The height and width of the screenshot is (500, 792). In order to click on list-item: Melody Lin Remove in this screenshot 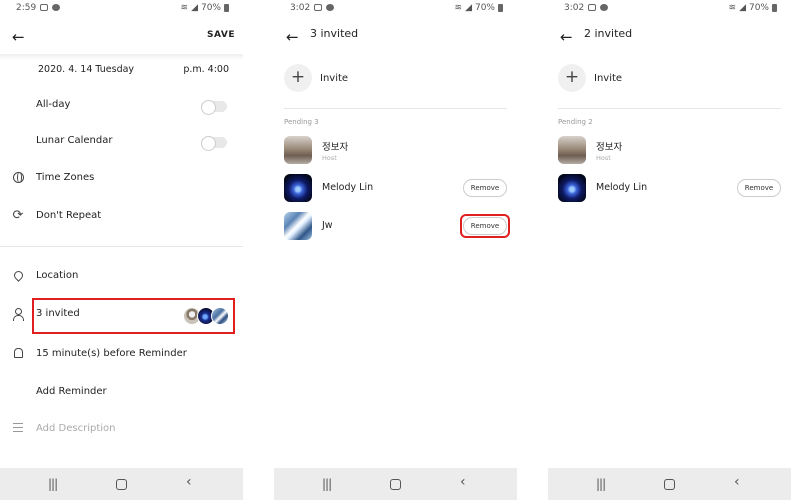, I will do `click(669, 189)`.